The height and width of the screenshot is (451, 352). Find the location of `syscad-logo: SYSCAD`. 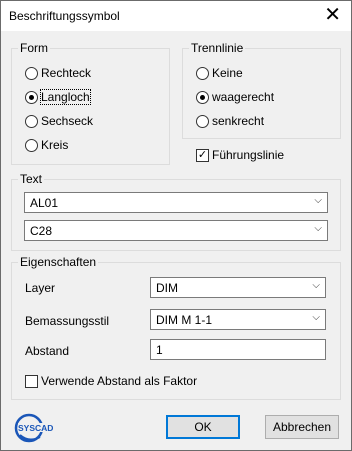

syscad-logo: SYSCAD is located at coordinates (34, 428).